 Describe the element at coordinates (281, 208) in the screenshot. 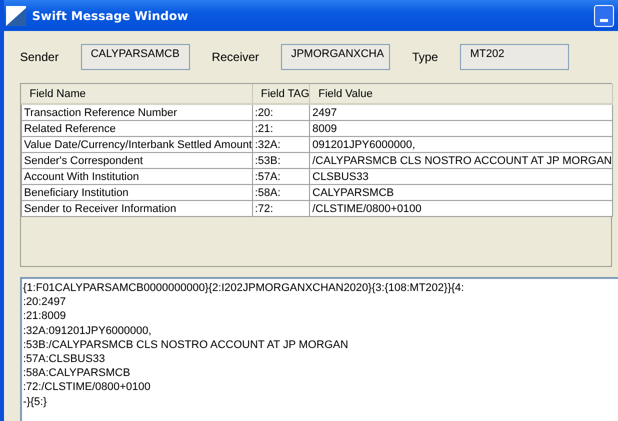

I see `table-cell: :72:` at that location.